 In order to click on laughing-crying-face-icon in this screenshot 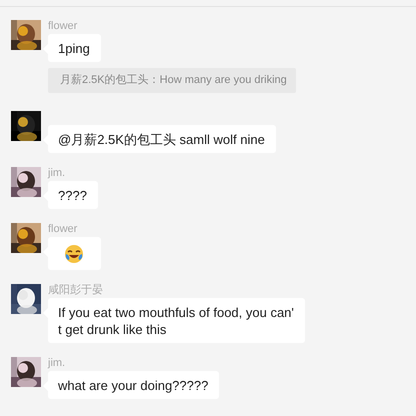, I will do `click(74, 254)`.